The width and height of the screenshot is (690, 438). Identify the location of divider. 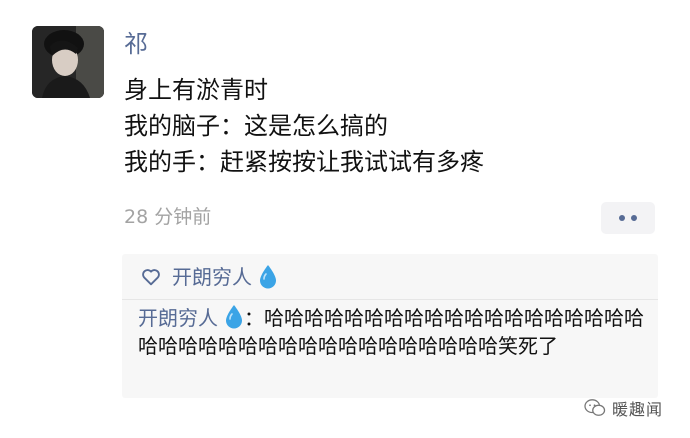
(390, 299).